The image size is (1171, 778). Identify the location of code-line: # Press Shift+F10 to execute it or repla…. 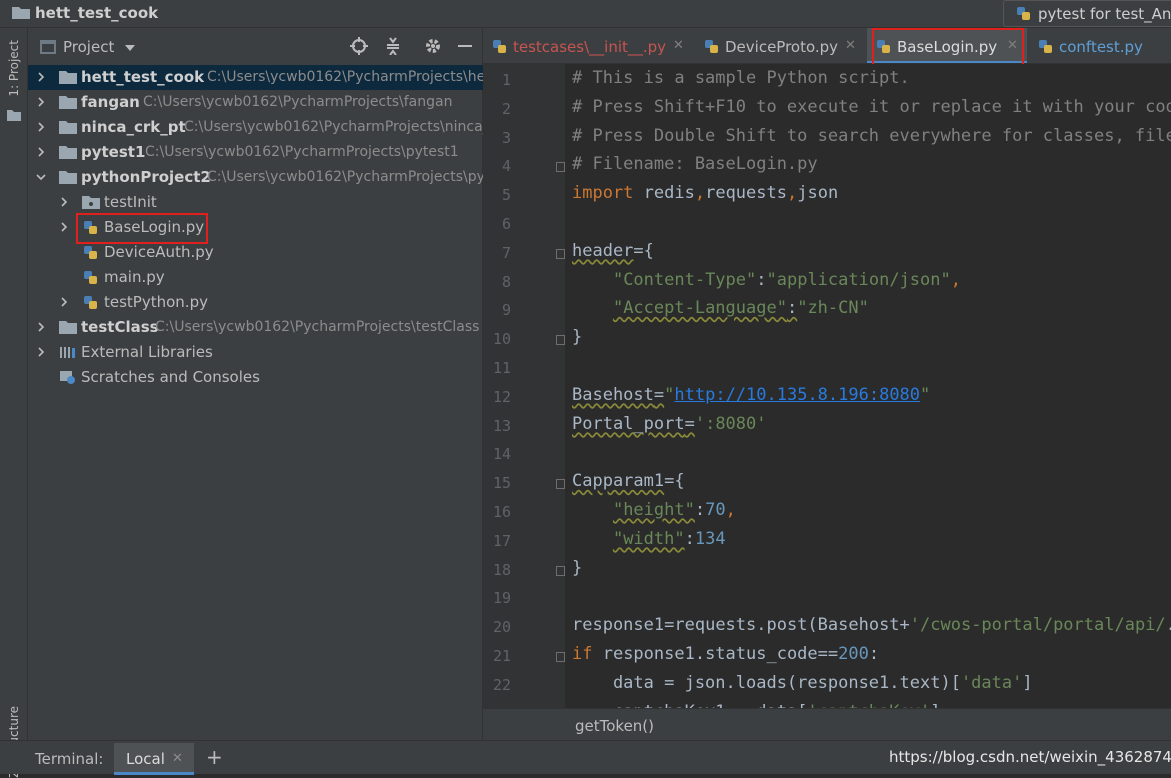
(871, 106).